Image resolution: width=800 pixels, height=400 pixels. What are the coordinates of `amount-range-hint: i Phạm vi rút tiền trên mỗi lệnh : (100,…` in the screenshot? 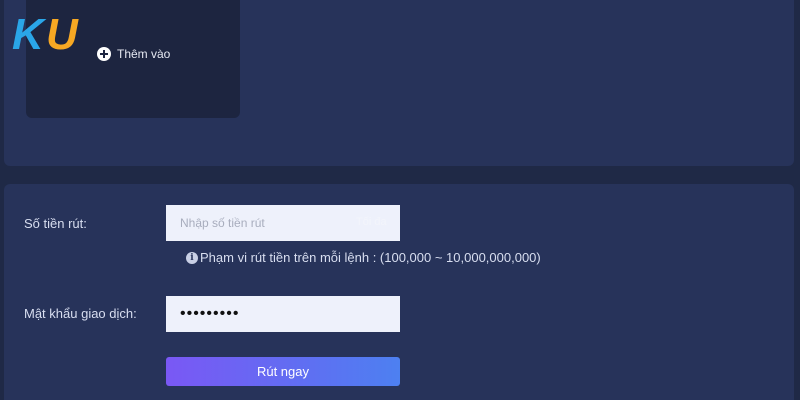 It's located at (363, 257).